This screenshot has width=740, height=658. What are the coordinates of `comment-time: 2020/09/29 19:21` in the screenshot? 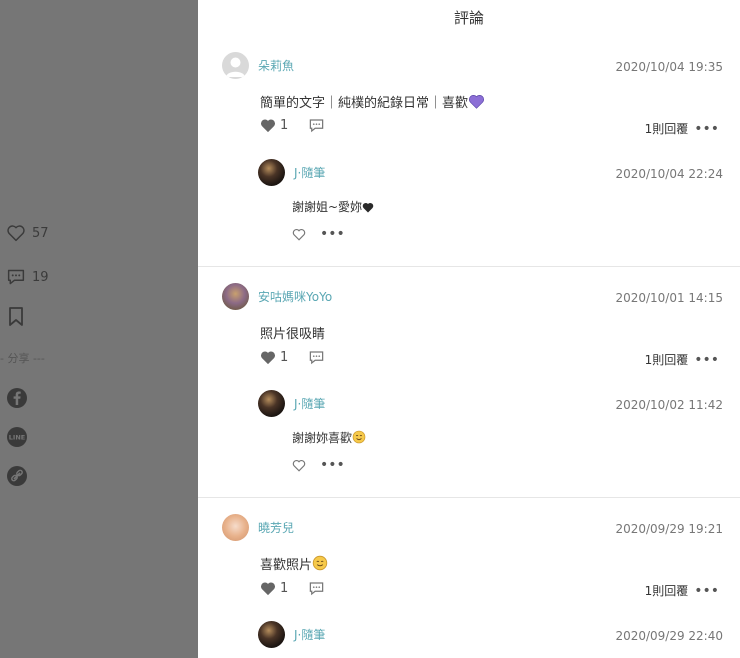 It's located at (669, 529).